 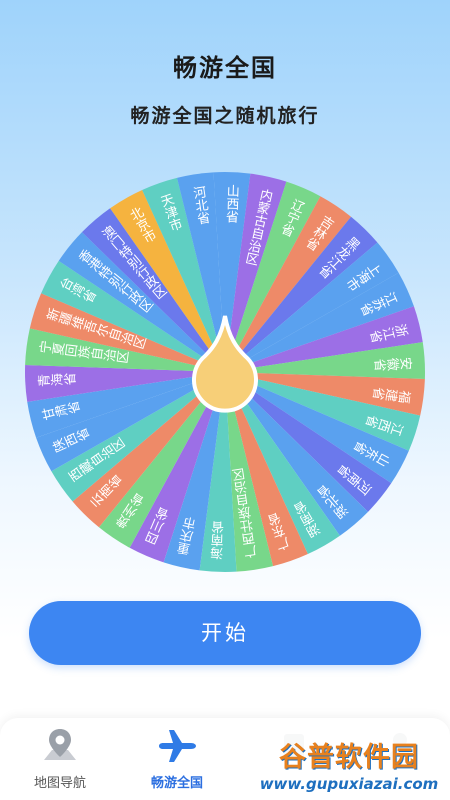 I want to click on page-title: 畅游全国, so click(x=225, y=68).